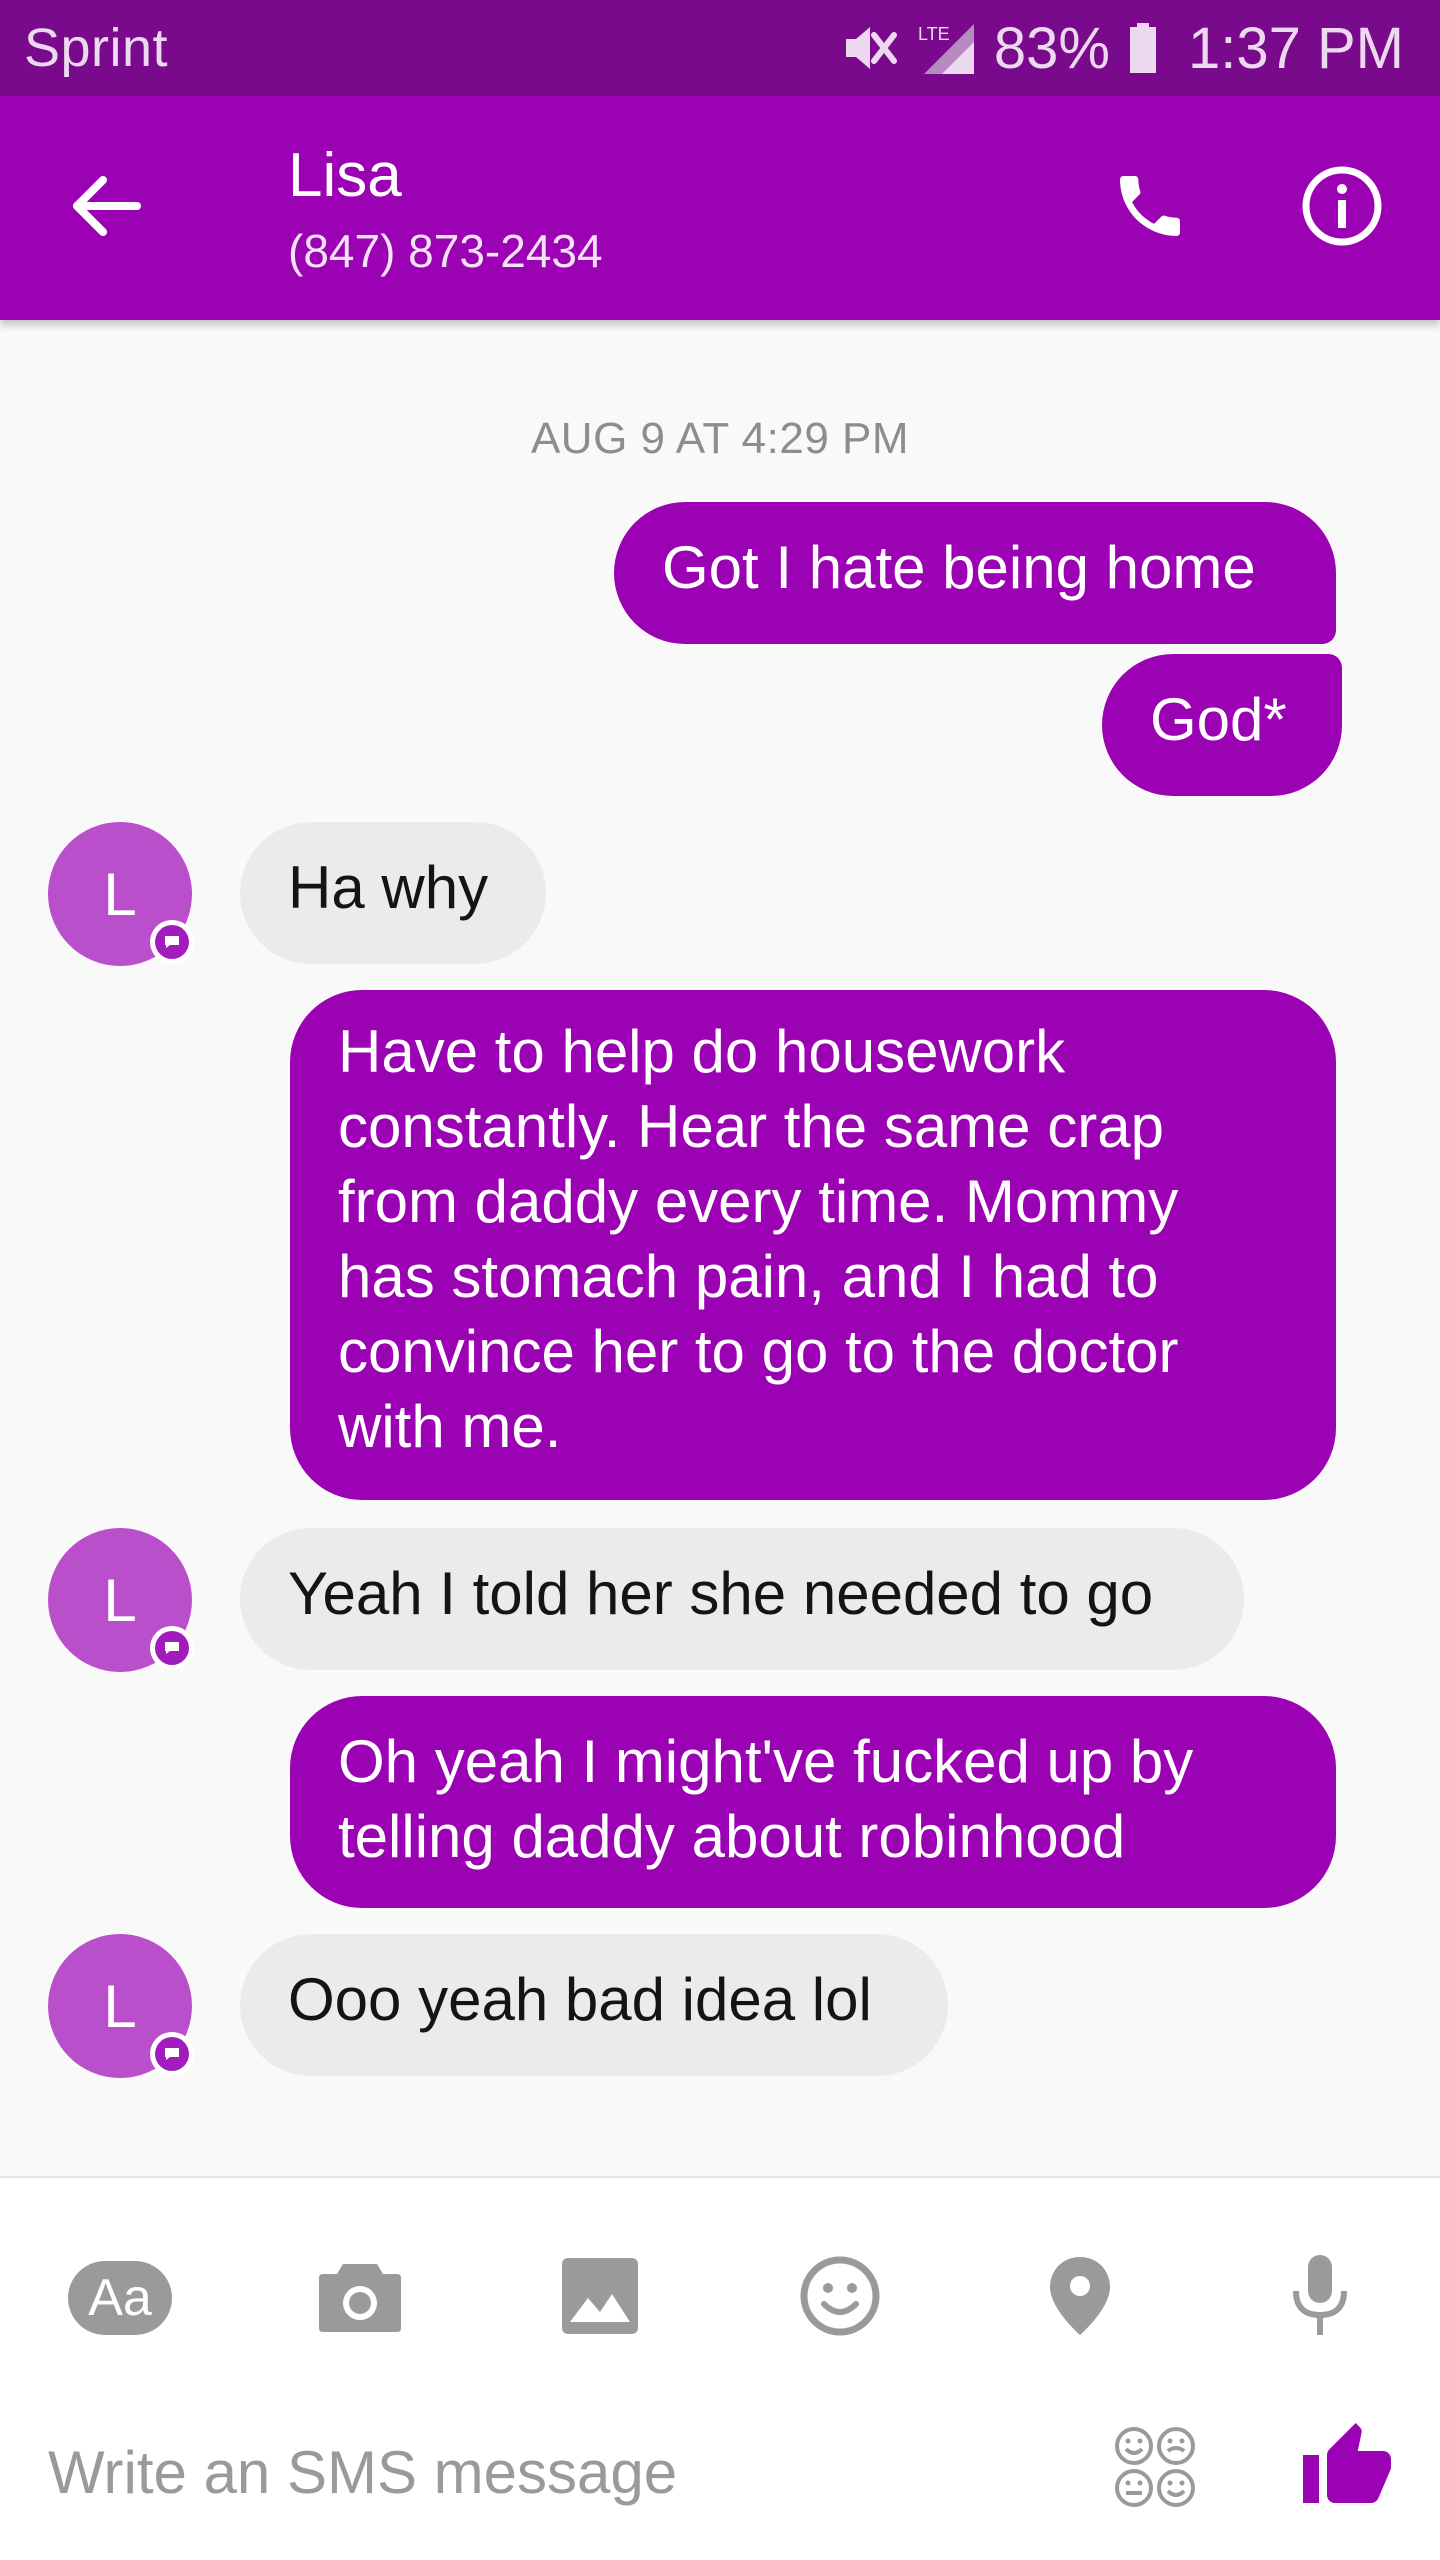 The image size is (1440, 2560). I want to click on emoji-icon, so click(840, 2298).